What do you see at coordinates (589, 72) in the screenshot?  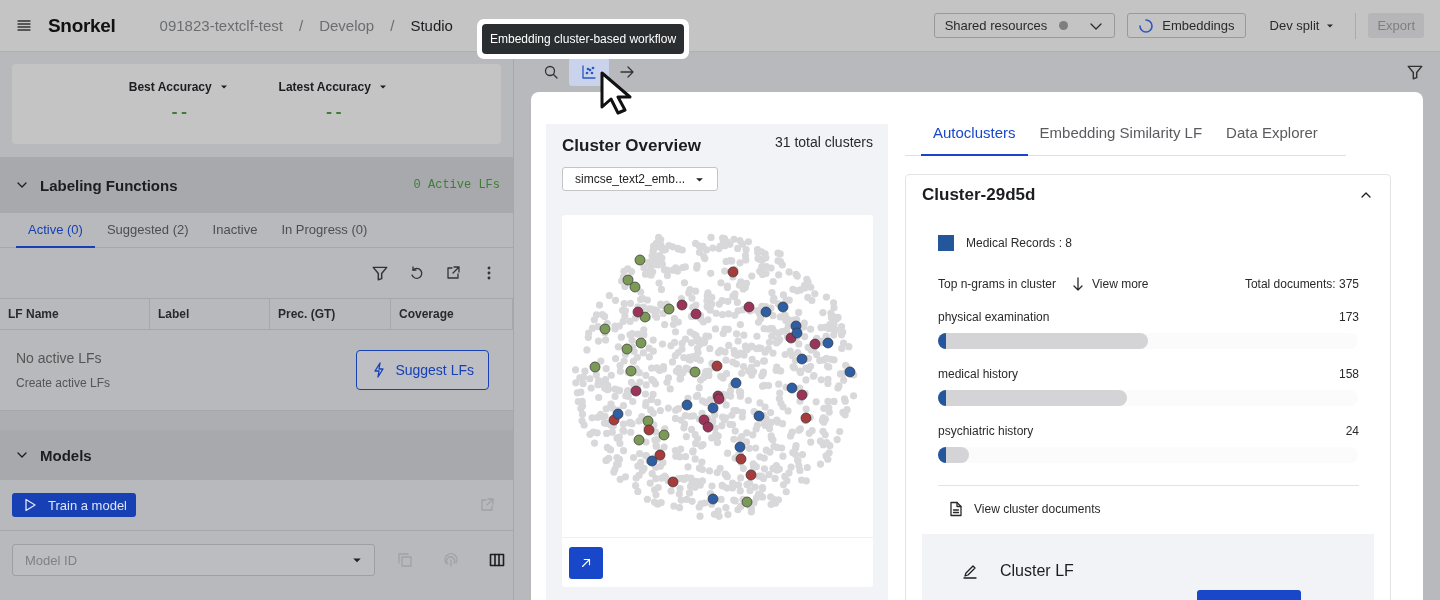 I see `scatter-icon` at bounding box center [589, 72].